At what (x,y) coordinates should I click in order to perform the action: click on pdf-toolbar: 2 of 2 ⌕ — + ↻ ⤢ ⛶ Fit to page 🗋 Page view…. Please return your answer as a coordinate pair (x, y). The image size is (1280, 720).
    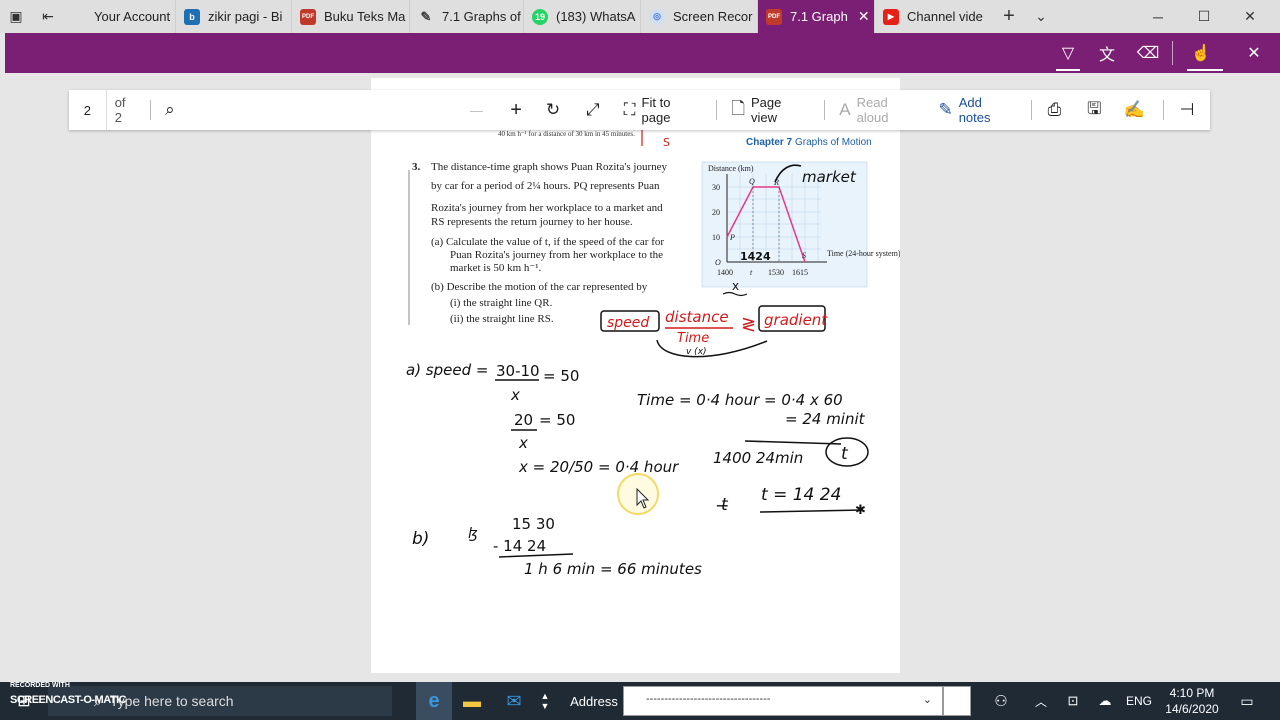
    Looking at the image, I should click on (639, 110).